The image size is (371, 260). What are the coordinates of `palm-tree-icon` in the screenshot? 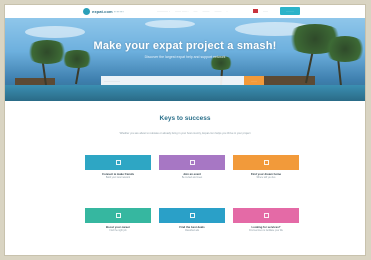 It's located at (77, 59).